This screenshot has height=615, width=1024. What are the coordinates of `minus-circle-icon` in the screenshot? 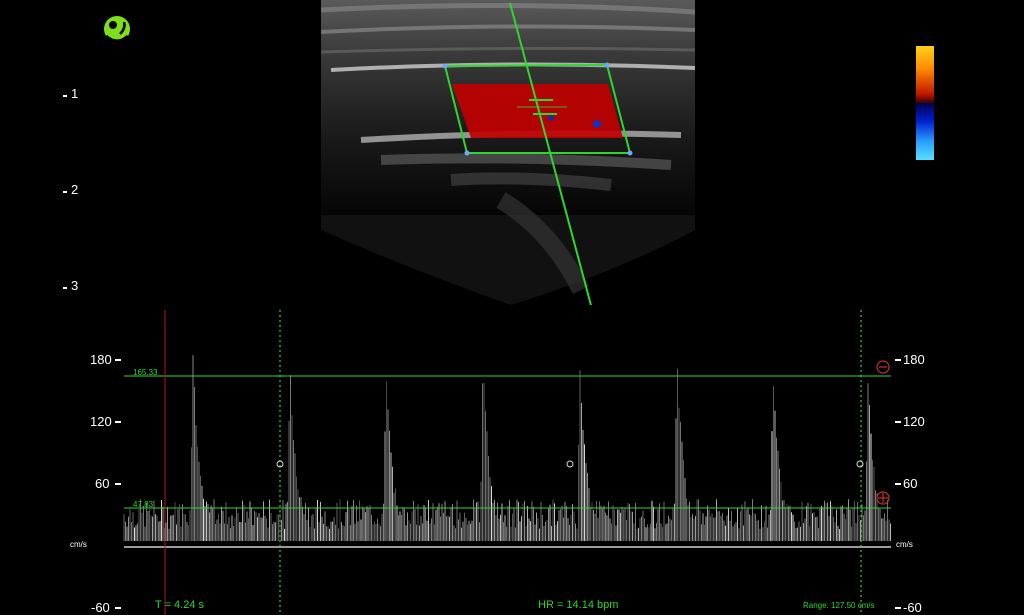 It's located at (883, 367).